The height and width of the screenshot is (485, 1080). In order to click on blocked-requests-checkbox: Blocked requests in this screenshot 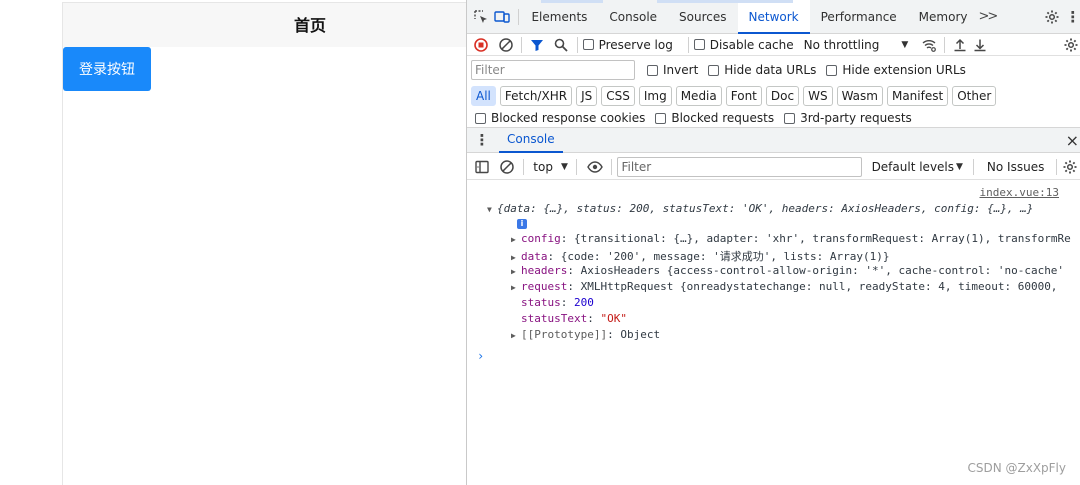, I will do `click(714, 118)`.